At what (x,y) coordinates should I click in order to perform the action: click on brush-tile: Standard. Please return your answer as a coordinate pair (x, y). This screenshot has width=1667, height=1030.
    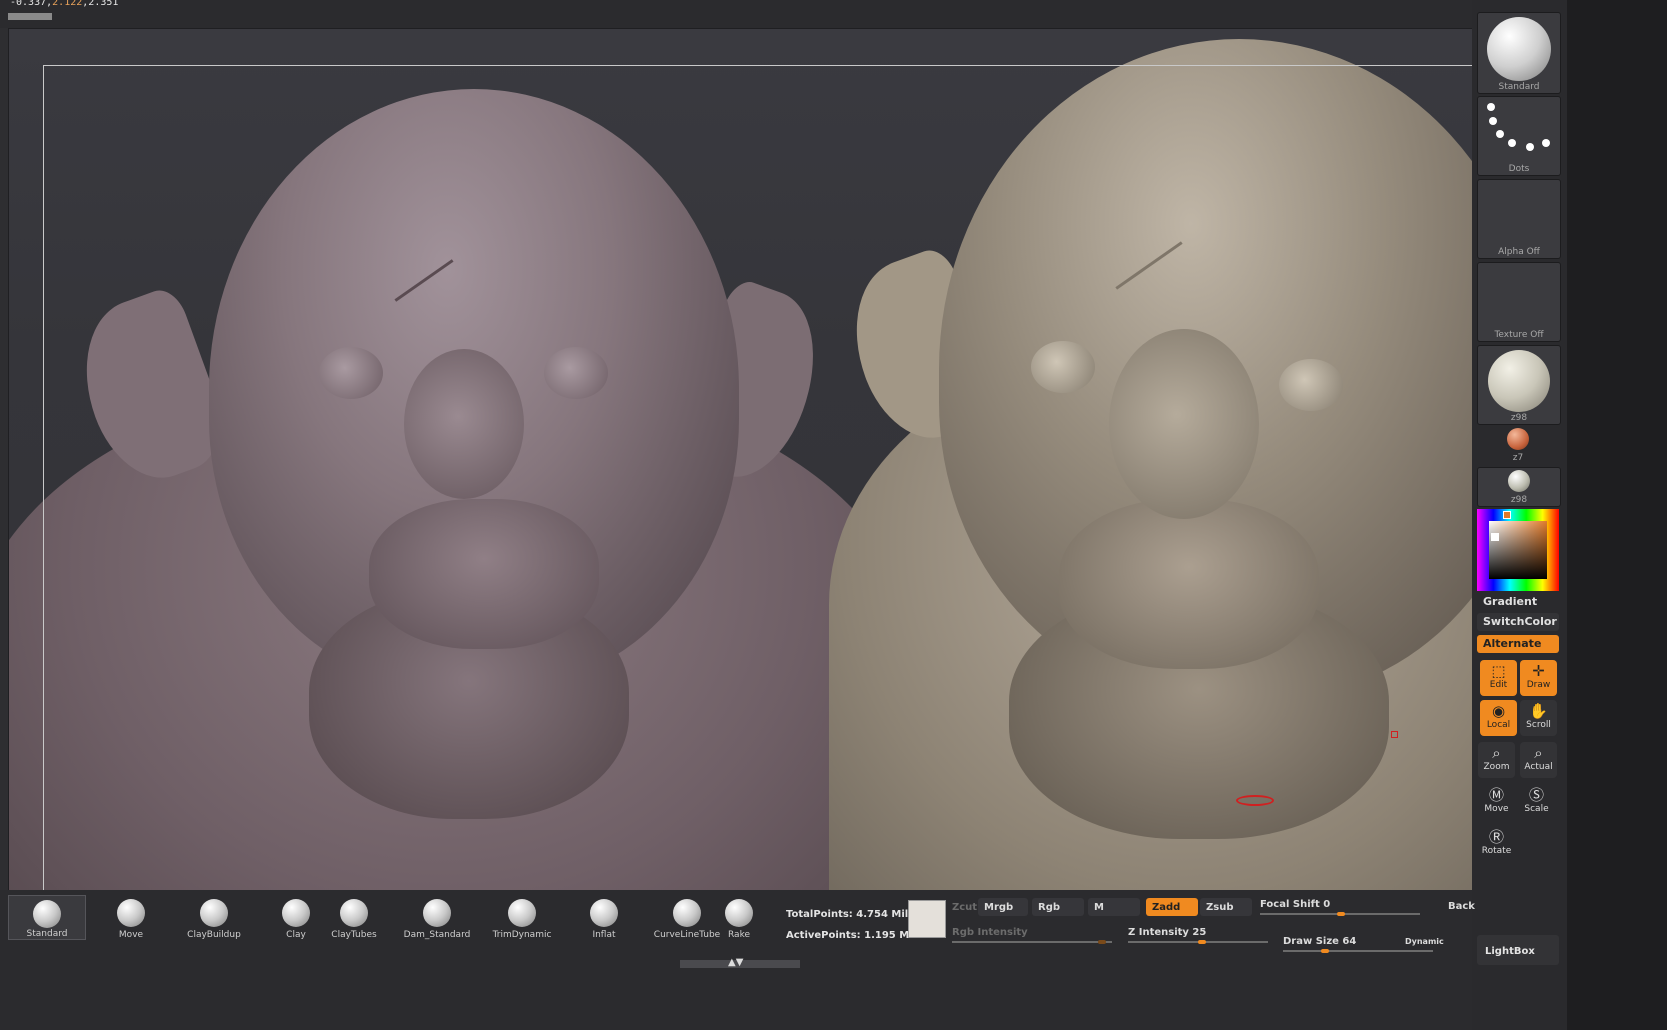
    Looking at the image, I should click on (1519, 53).